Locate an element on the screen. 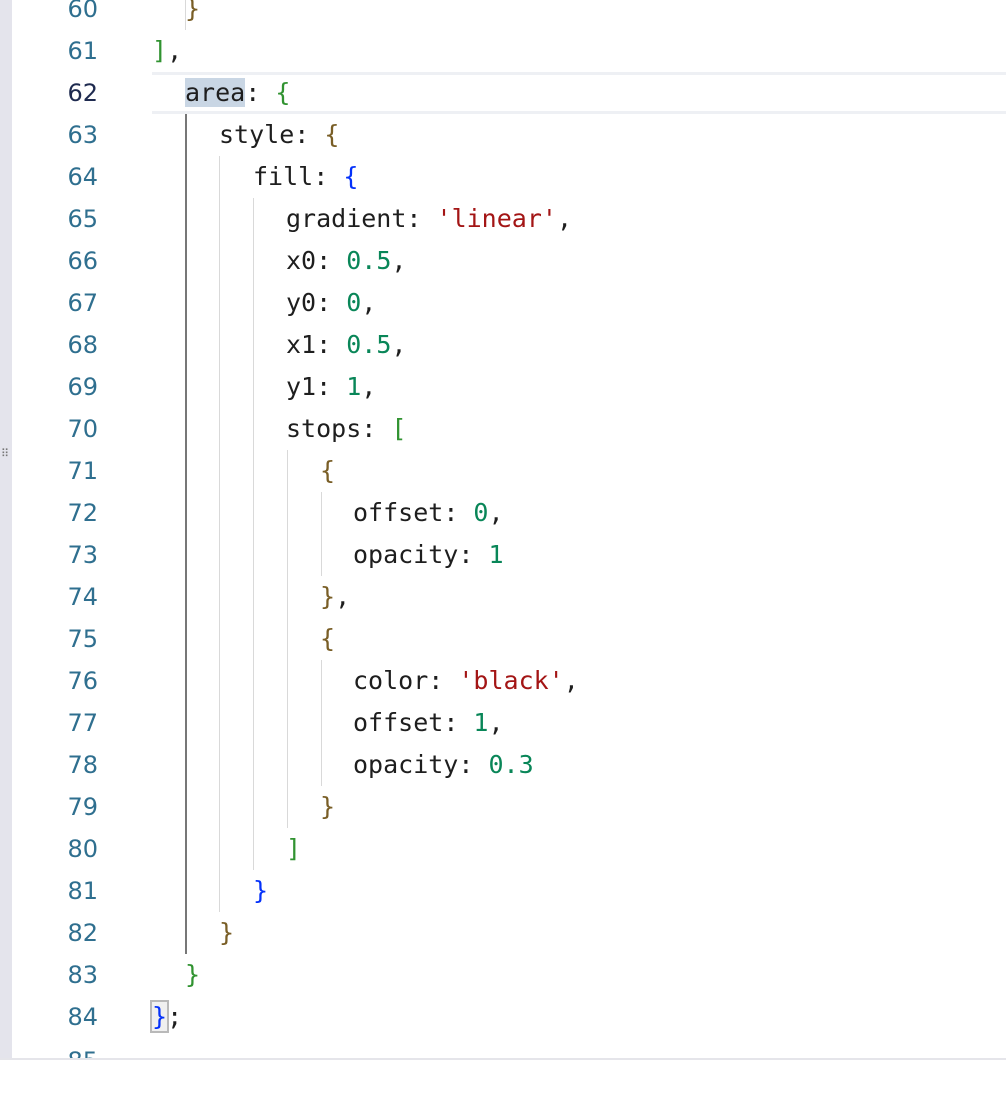 This screenshot has width=1006, height=1094. code-line: 80] is located at coordinates (509, 849).